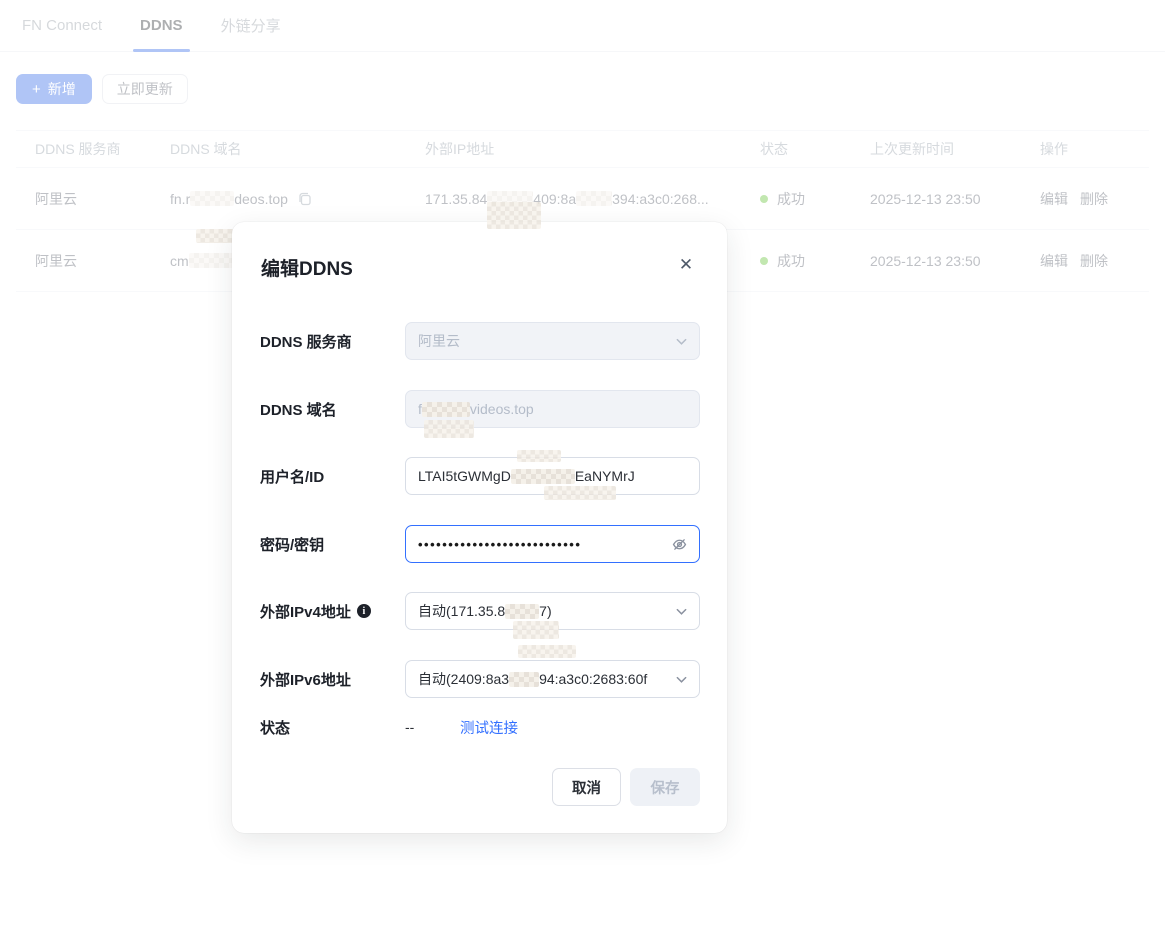 Image resolution: width=1165 pixels, height=947 pixels. I want to click on provider-label: DDNS 服务商, so click(306, 342).